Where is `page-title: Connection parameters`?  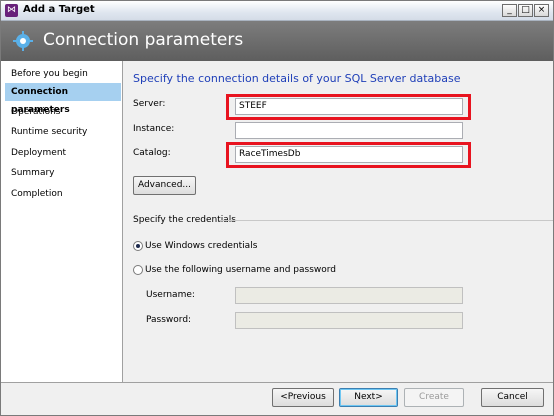 page-title: Connection parameters is located at coordinates (143, 40).